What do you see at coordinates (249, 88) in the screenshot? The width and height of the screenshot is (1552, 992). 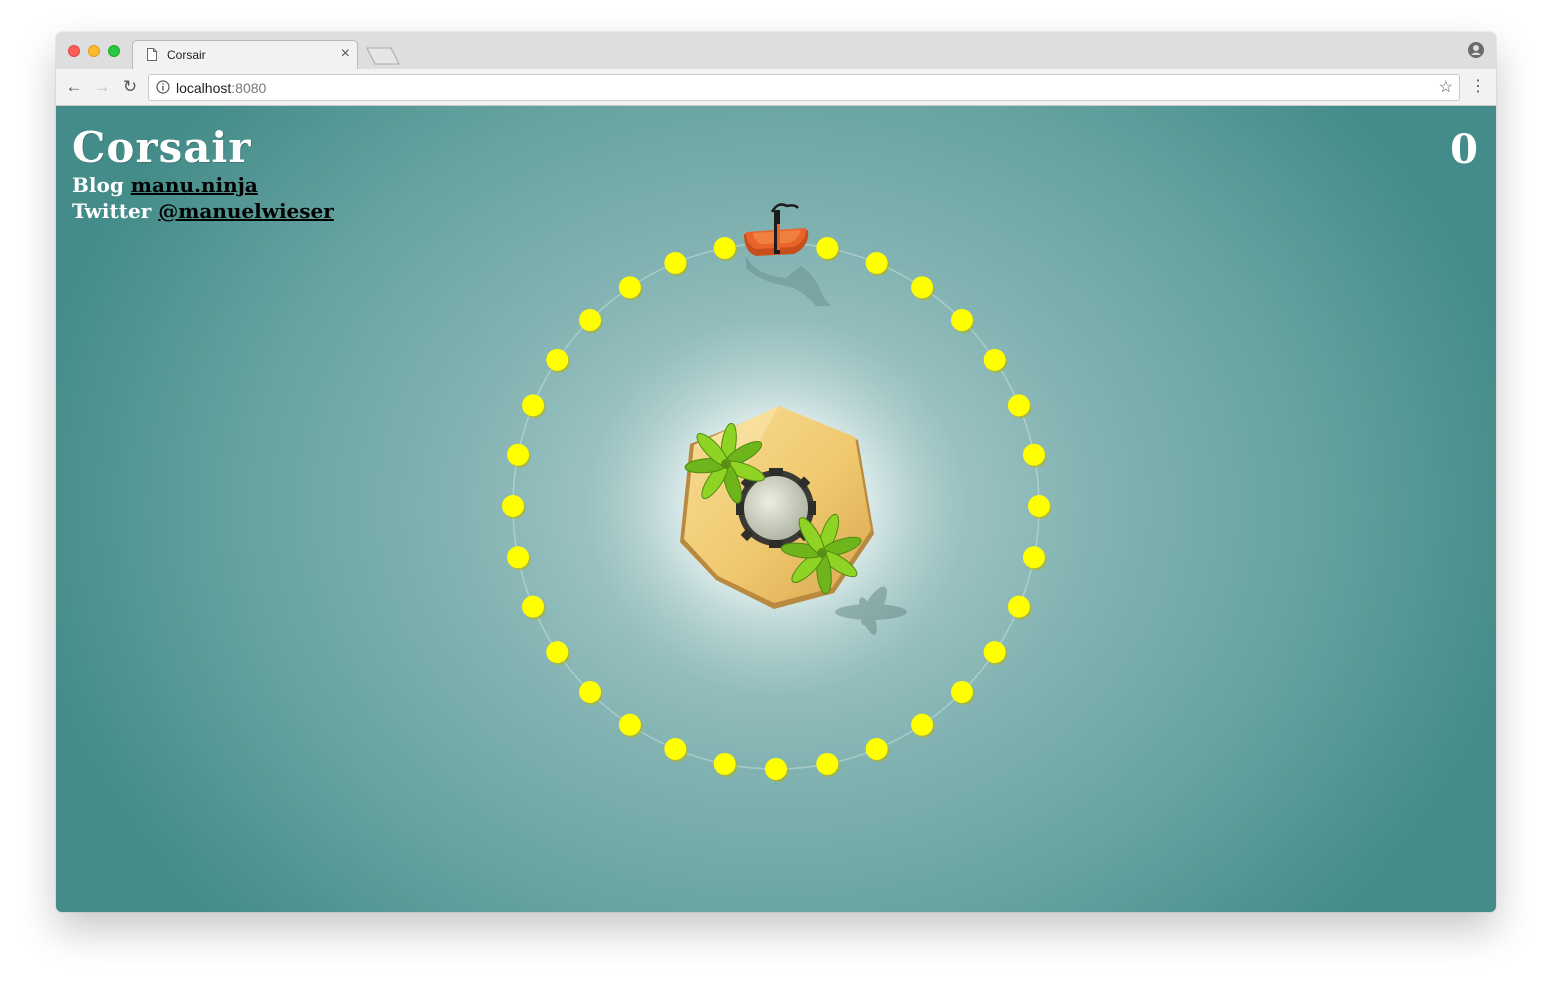 I see `url-port: :8080` at bounding box center [249, 88].